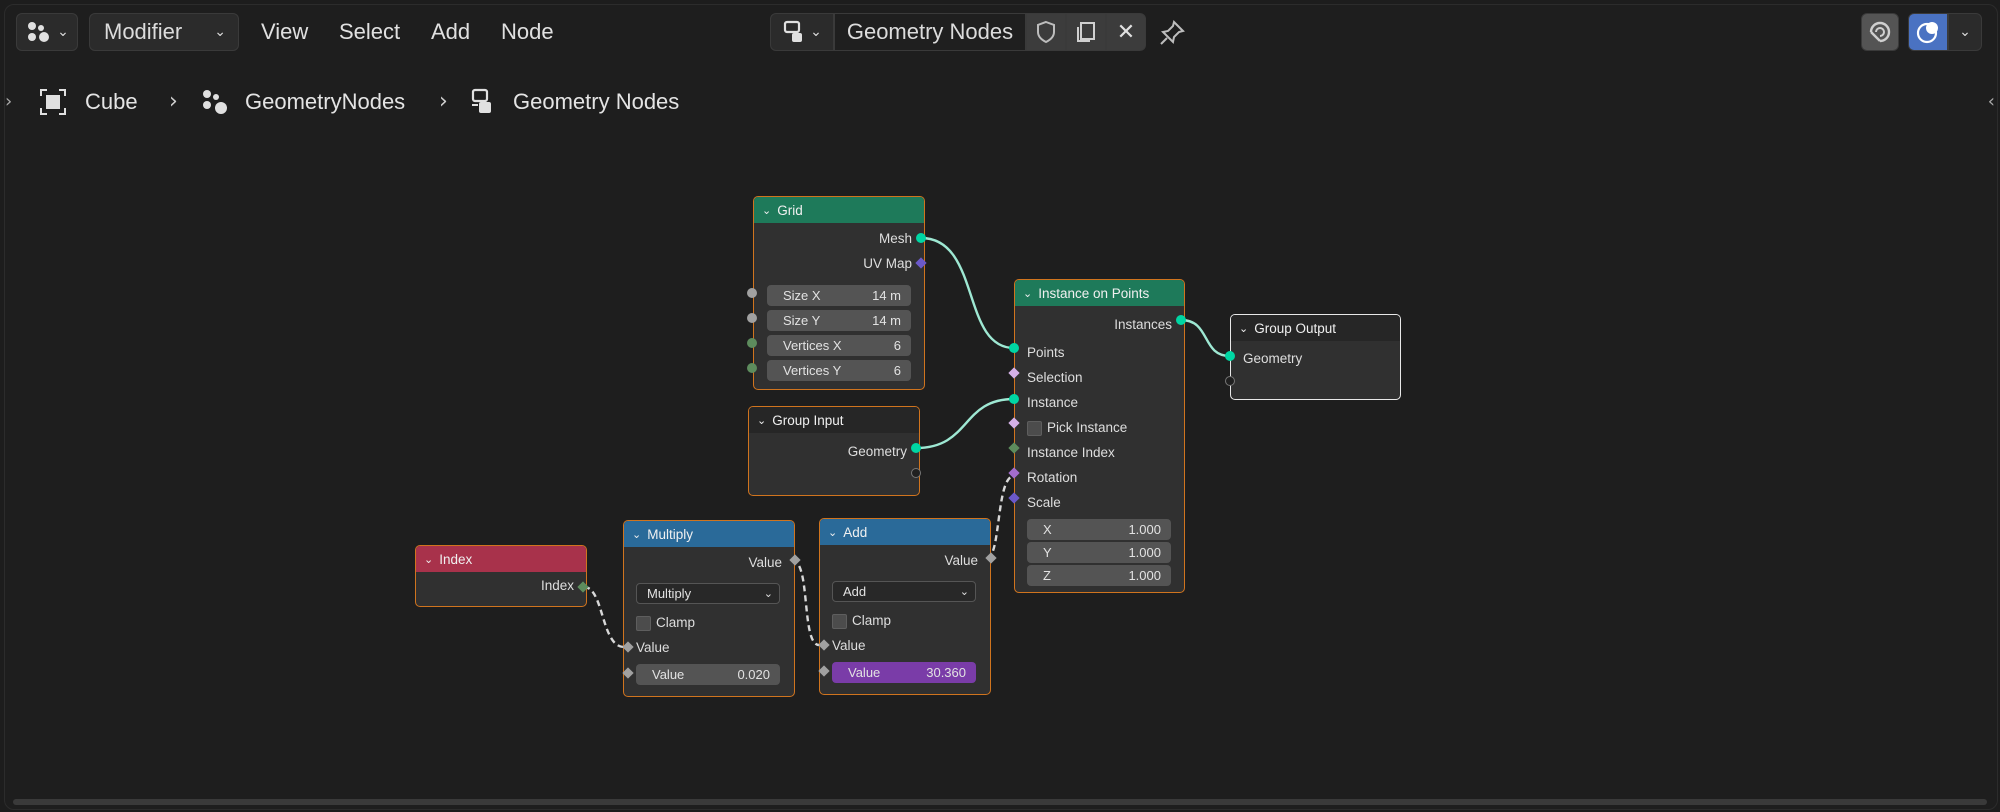 This screenshot has height=812, width=2000. What do you see at coordinates (839, 345) in the screenshot?
I see `vertices-x-field: Vertices X6` at bounding box center [839, 345].